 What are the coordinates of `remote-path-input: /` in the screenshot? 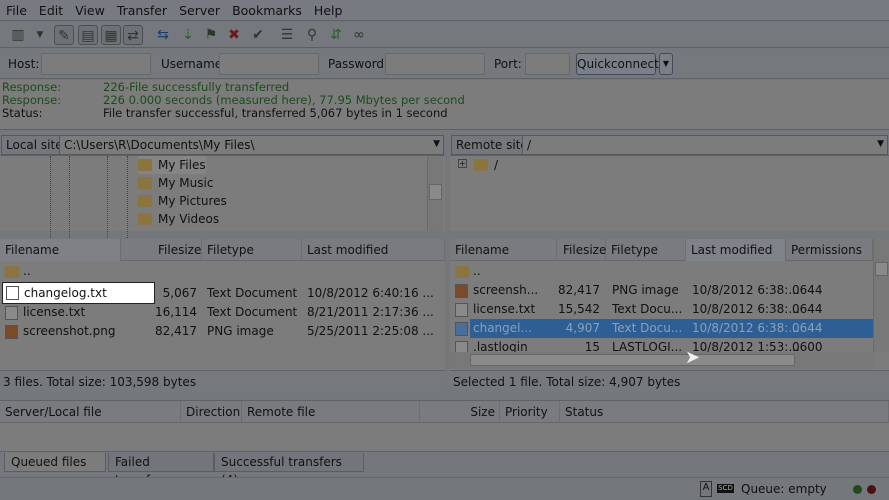 It's located at (705, 145).